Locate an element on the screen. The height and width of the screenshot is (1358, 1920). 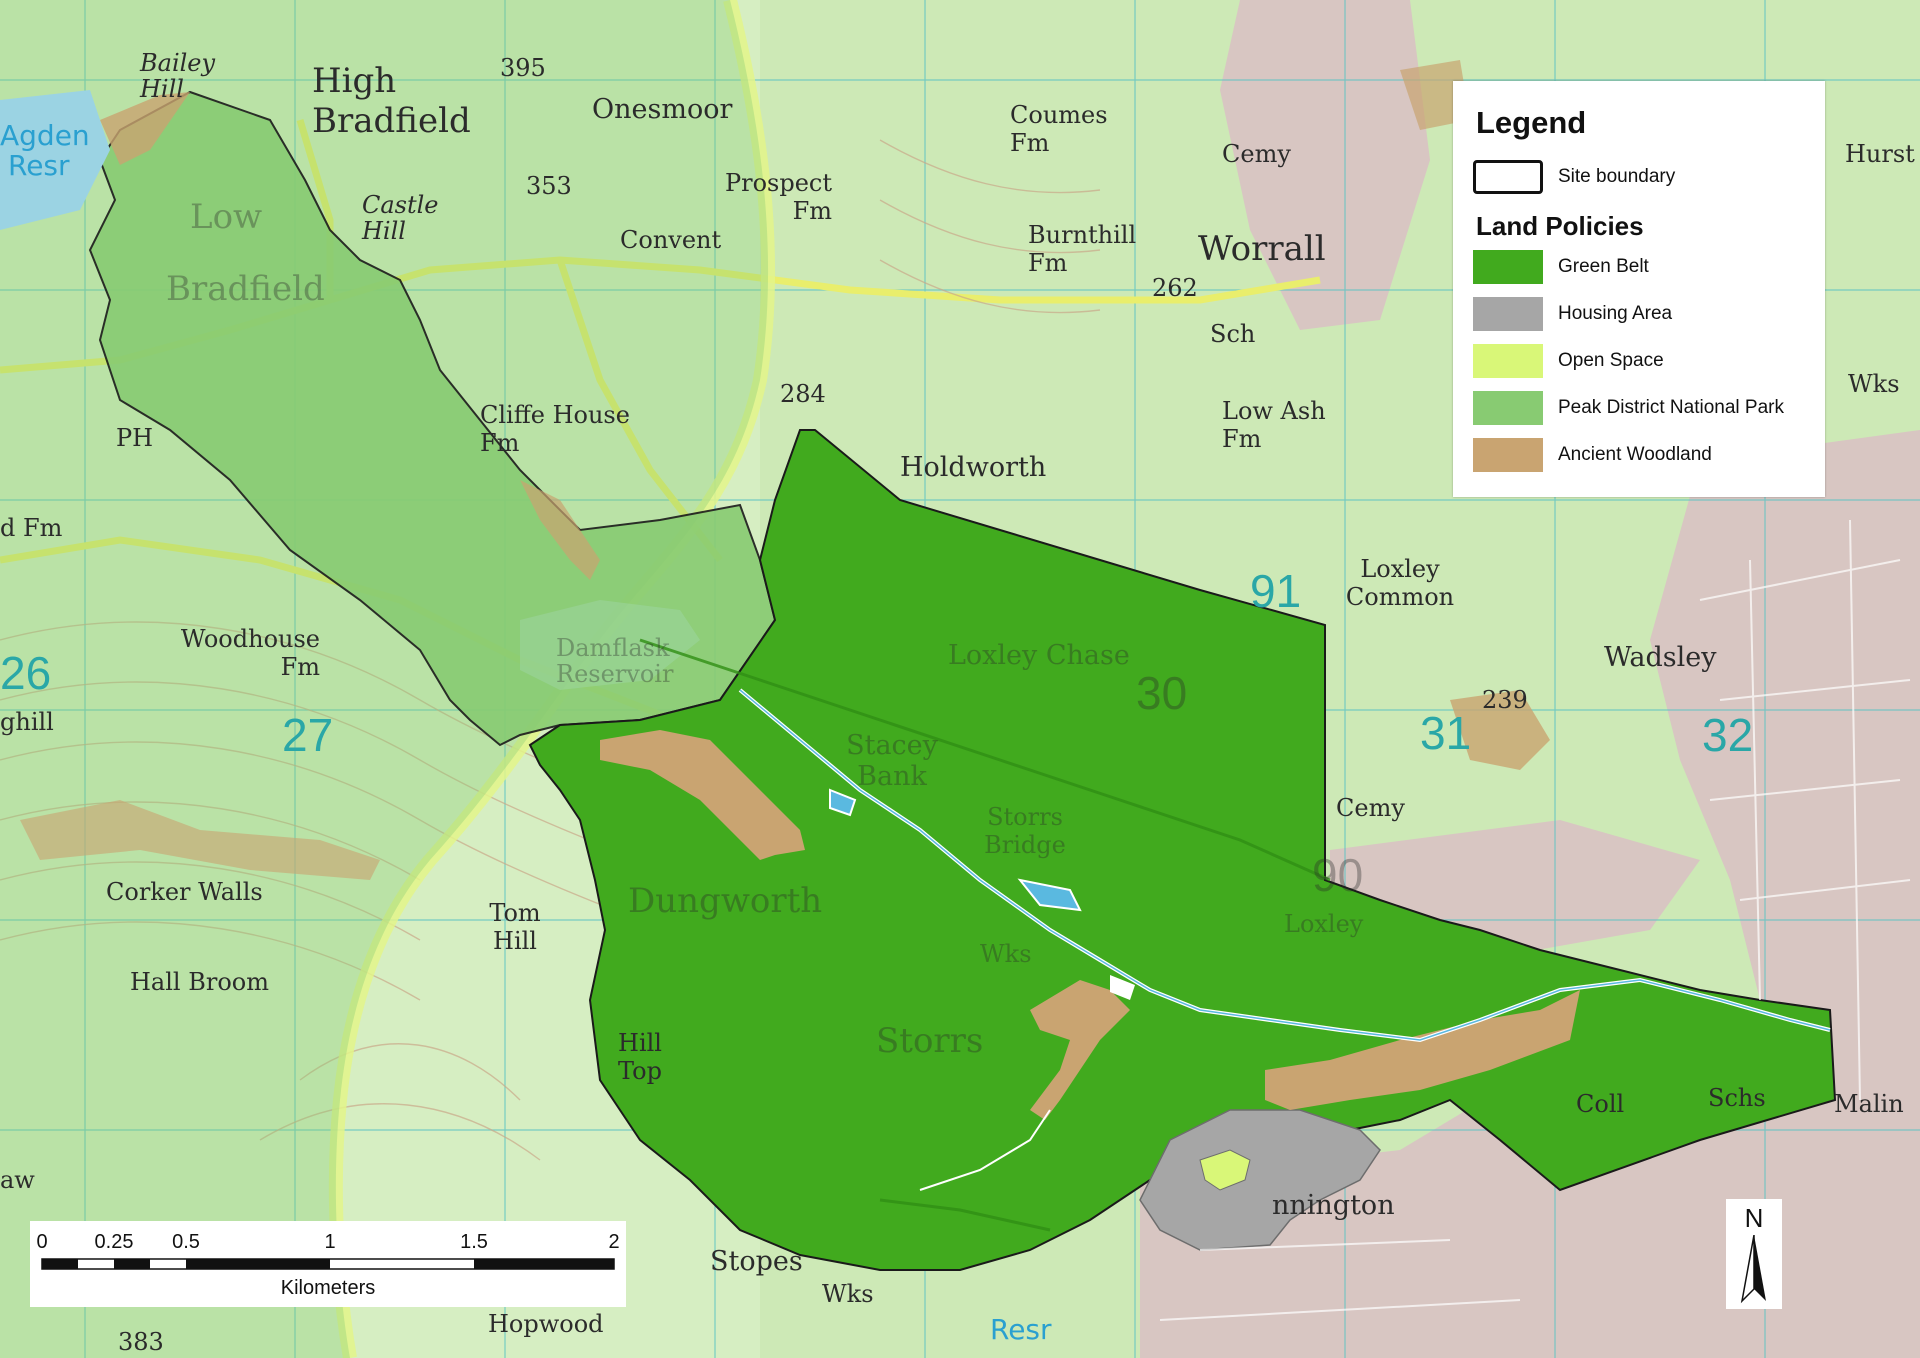
label-grid-91: 91 is located at coordinates (1276, 591).